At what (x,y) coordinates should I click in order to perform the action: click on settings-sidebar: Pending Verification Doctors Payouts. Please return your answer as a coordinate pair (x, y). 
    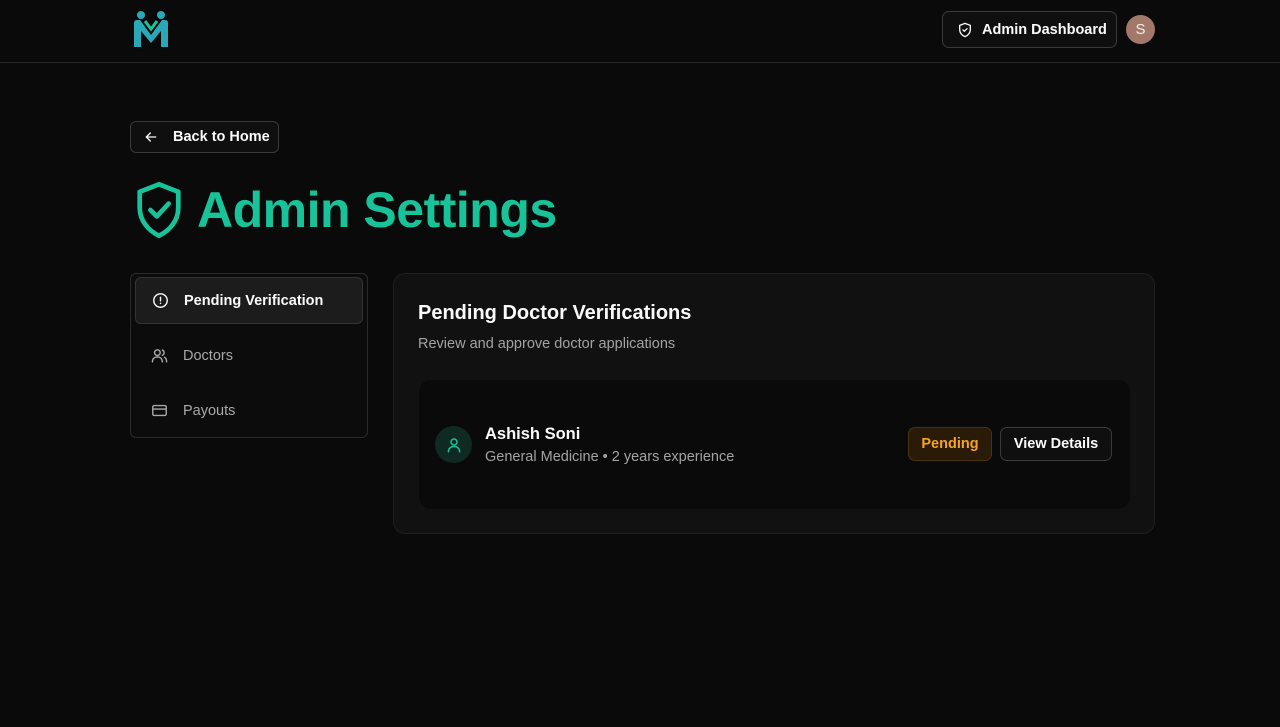
    Looking at the image, I should click on (249, 355).